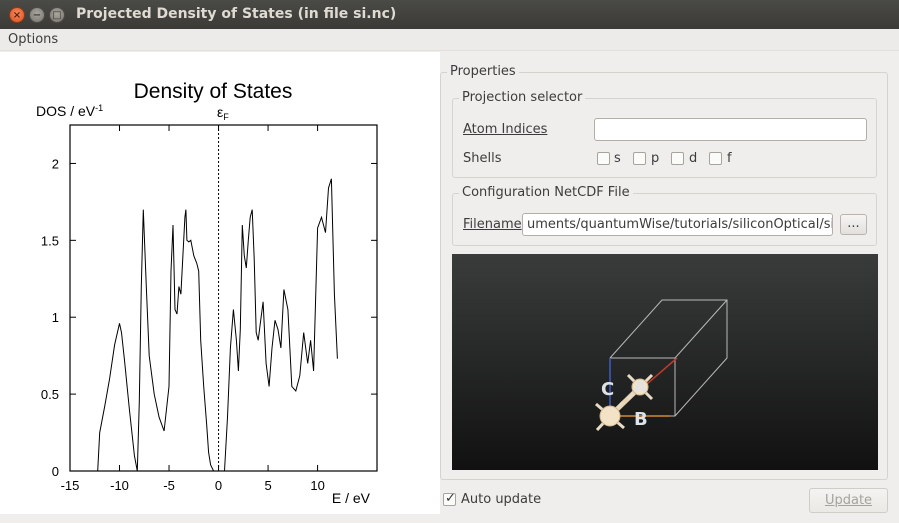 The image size is (899, 523). What do you see at coordinates (267, 485) in the screenshot?
I see `x-tick-label: 5` at bounding box center [267, 485].